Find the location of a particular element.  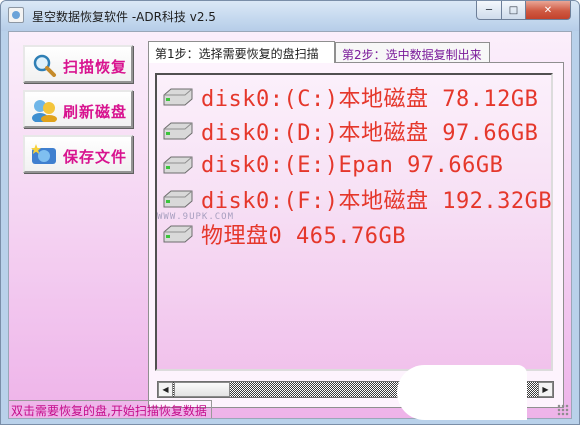

disk-list-item: disk0:(D:)本地磁盘 97.66GB is located at coordinates (356, 131).